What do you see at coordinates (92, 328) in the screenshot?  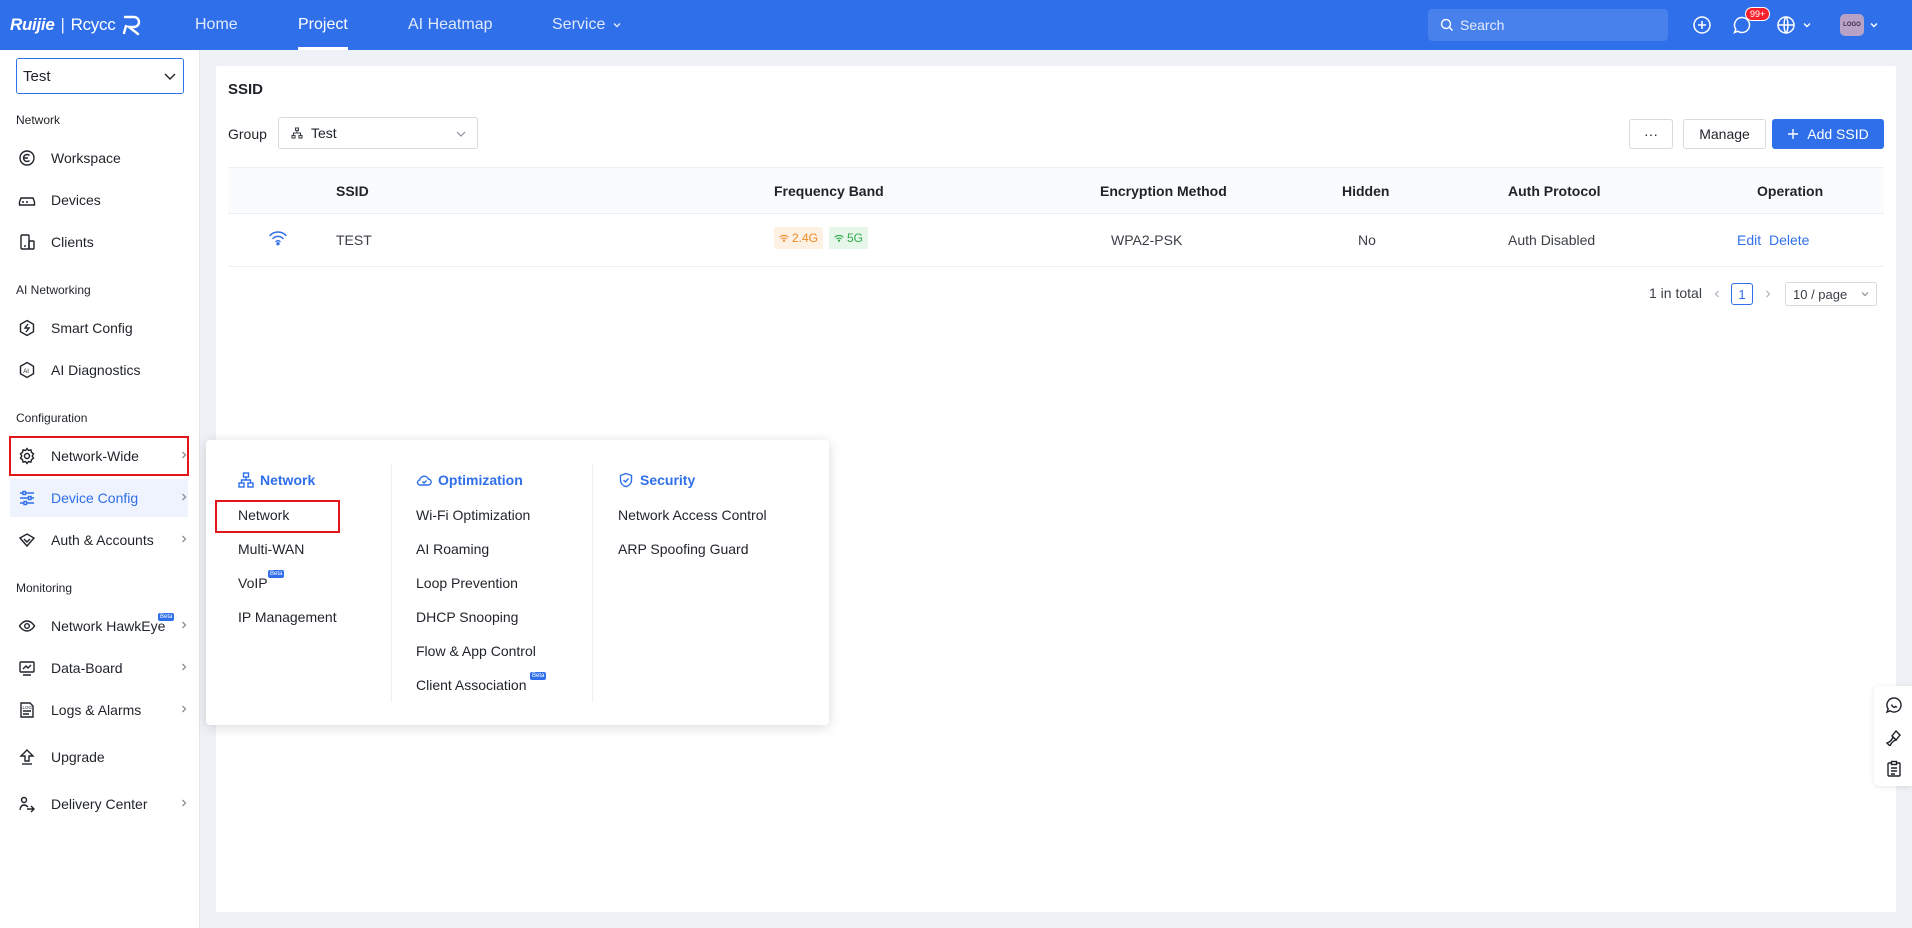 I see `sidebar-item-label: Smart Config` at bounding box center [92, 328].